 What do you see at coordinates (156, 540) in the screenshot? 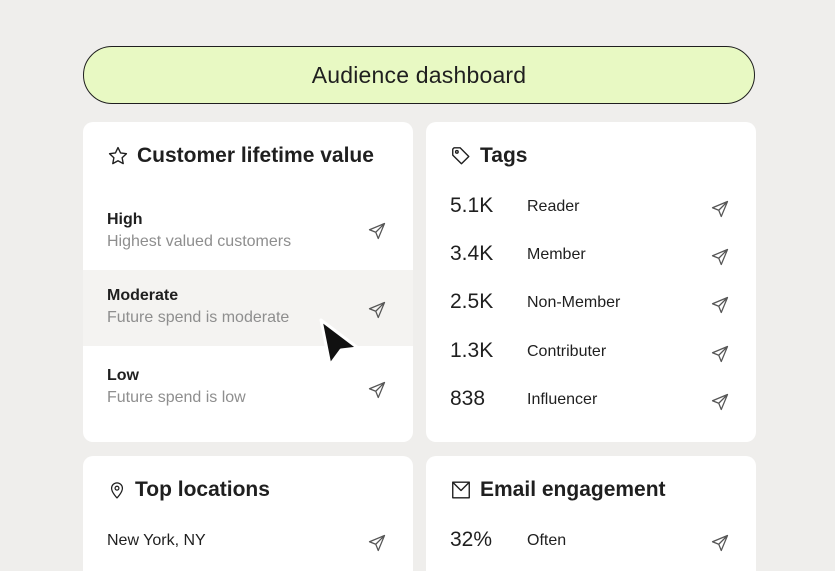
I see `location-label: New York, NY` at bounding box center [156, 540].